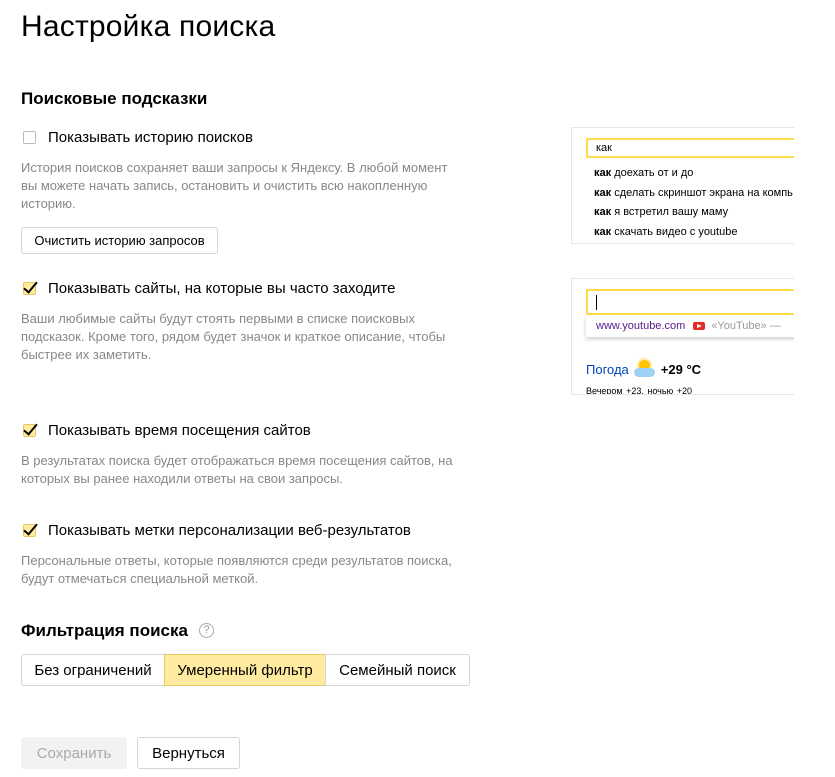 This screenshot has height=777, width=835. What do you see at coordinates (607, 369) in the screenshot?
I see `weather-link: Погода` at bounding box center [607, 369].